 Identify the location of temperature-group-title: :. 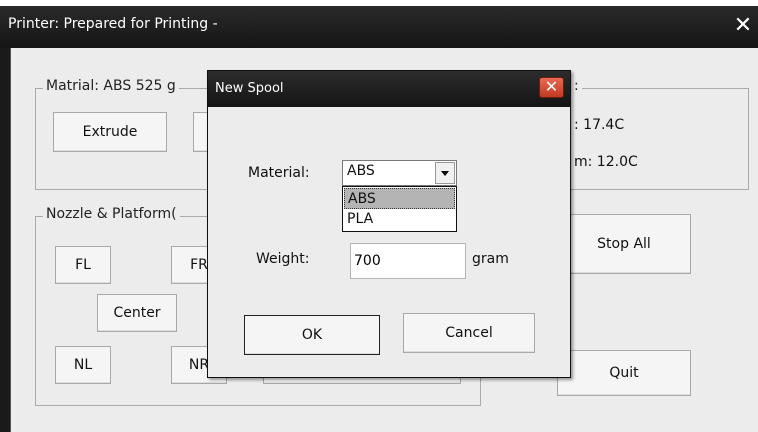
(576, 86).